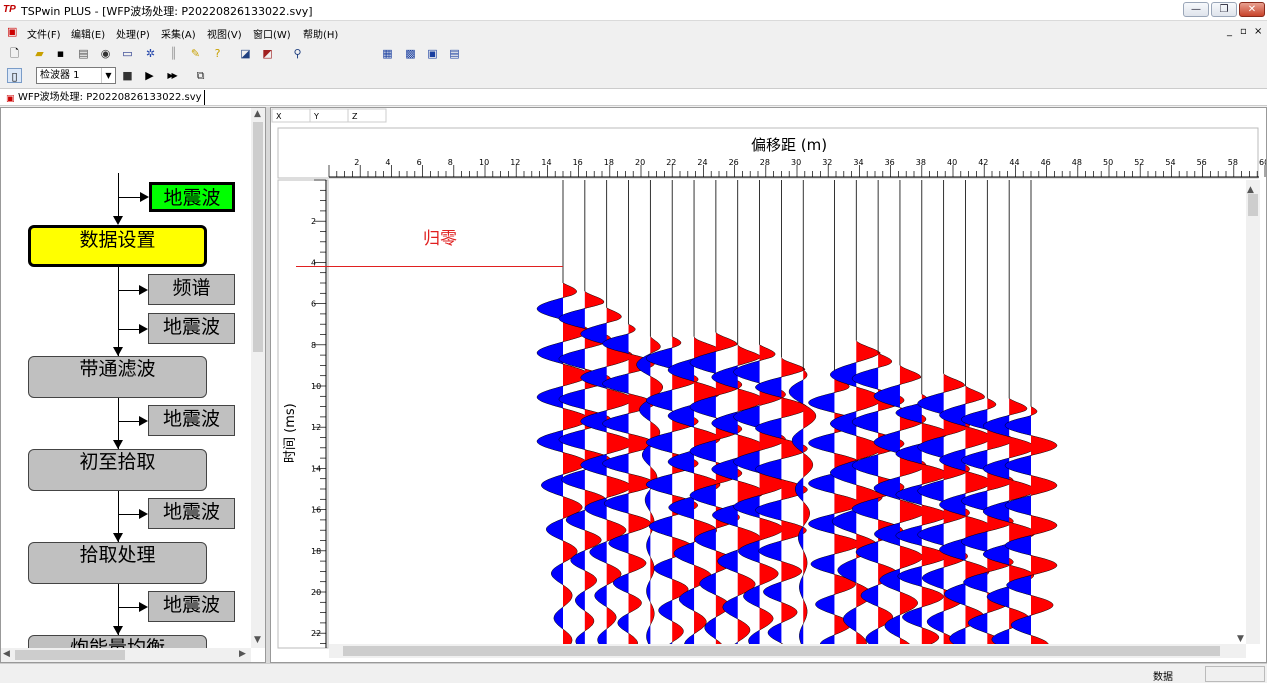 The image size is (1267, 683). What do you see at coordinates (952, 162) in the screenshot?
I see `x-tick-label: 40` at bounding box center [952, 162].